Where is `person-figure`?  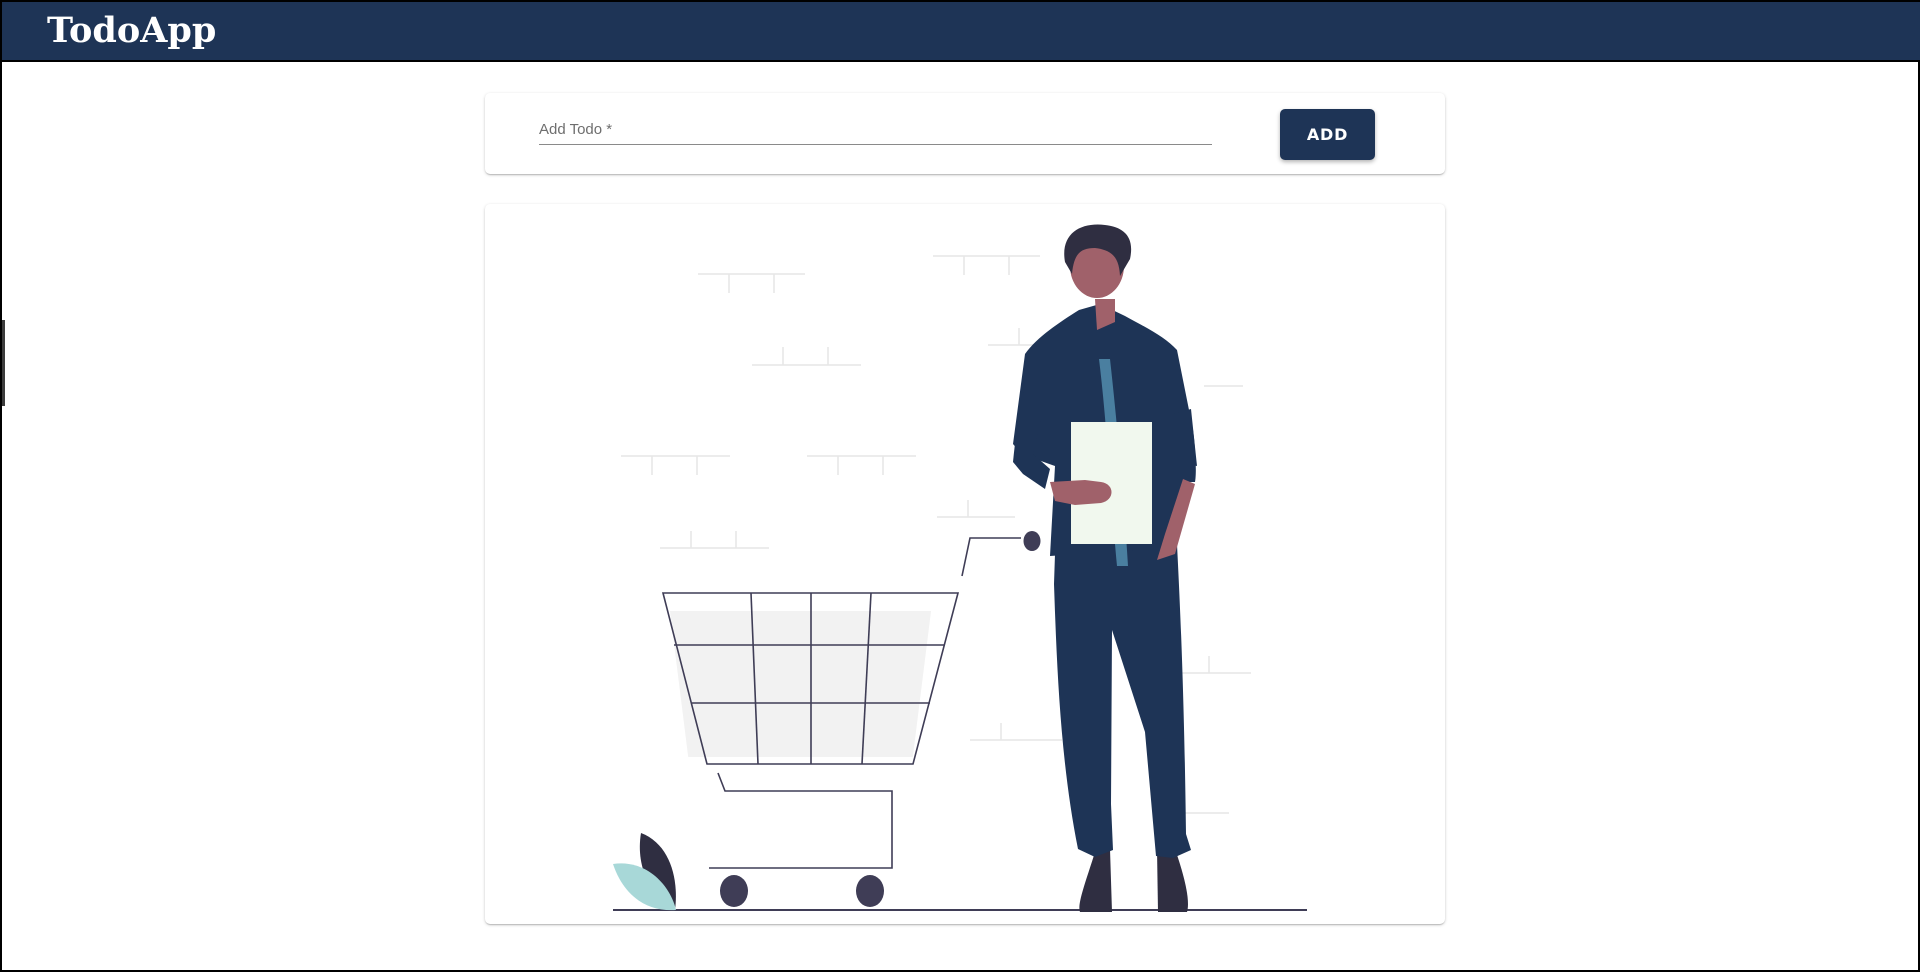 person-figure is located at coordinates (1105, 568).